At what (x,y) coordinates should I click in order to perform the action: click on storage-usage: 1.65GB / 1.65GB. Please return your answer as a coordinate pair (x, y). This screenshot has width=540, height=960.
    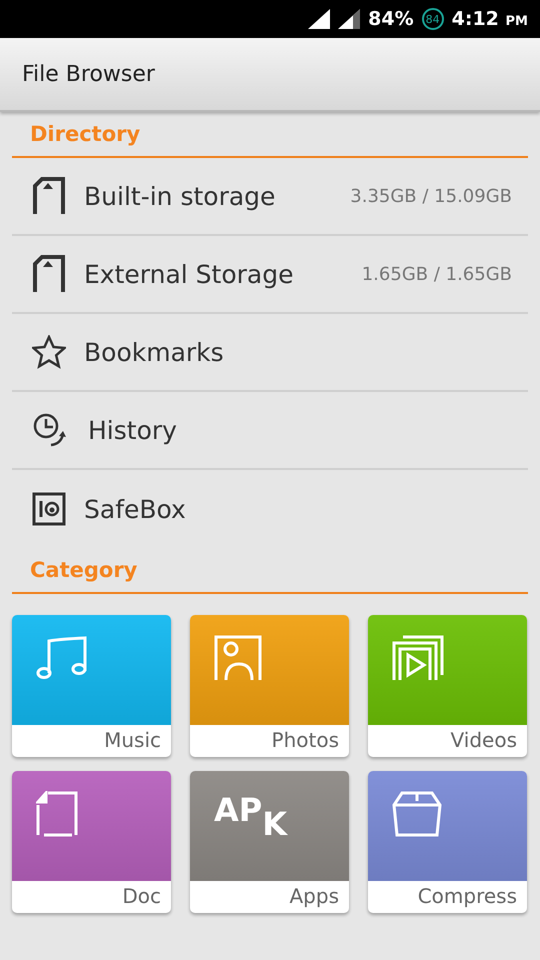
    Looking at the image, I should click on (437, 274).